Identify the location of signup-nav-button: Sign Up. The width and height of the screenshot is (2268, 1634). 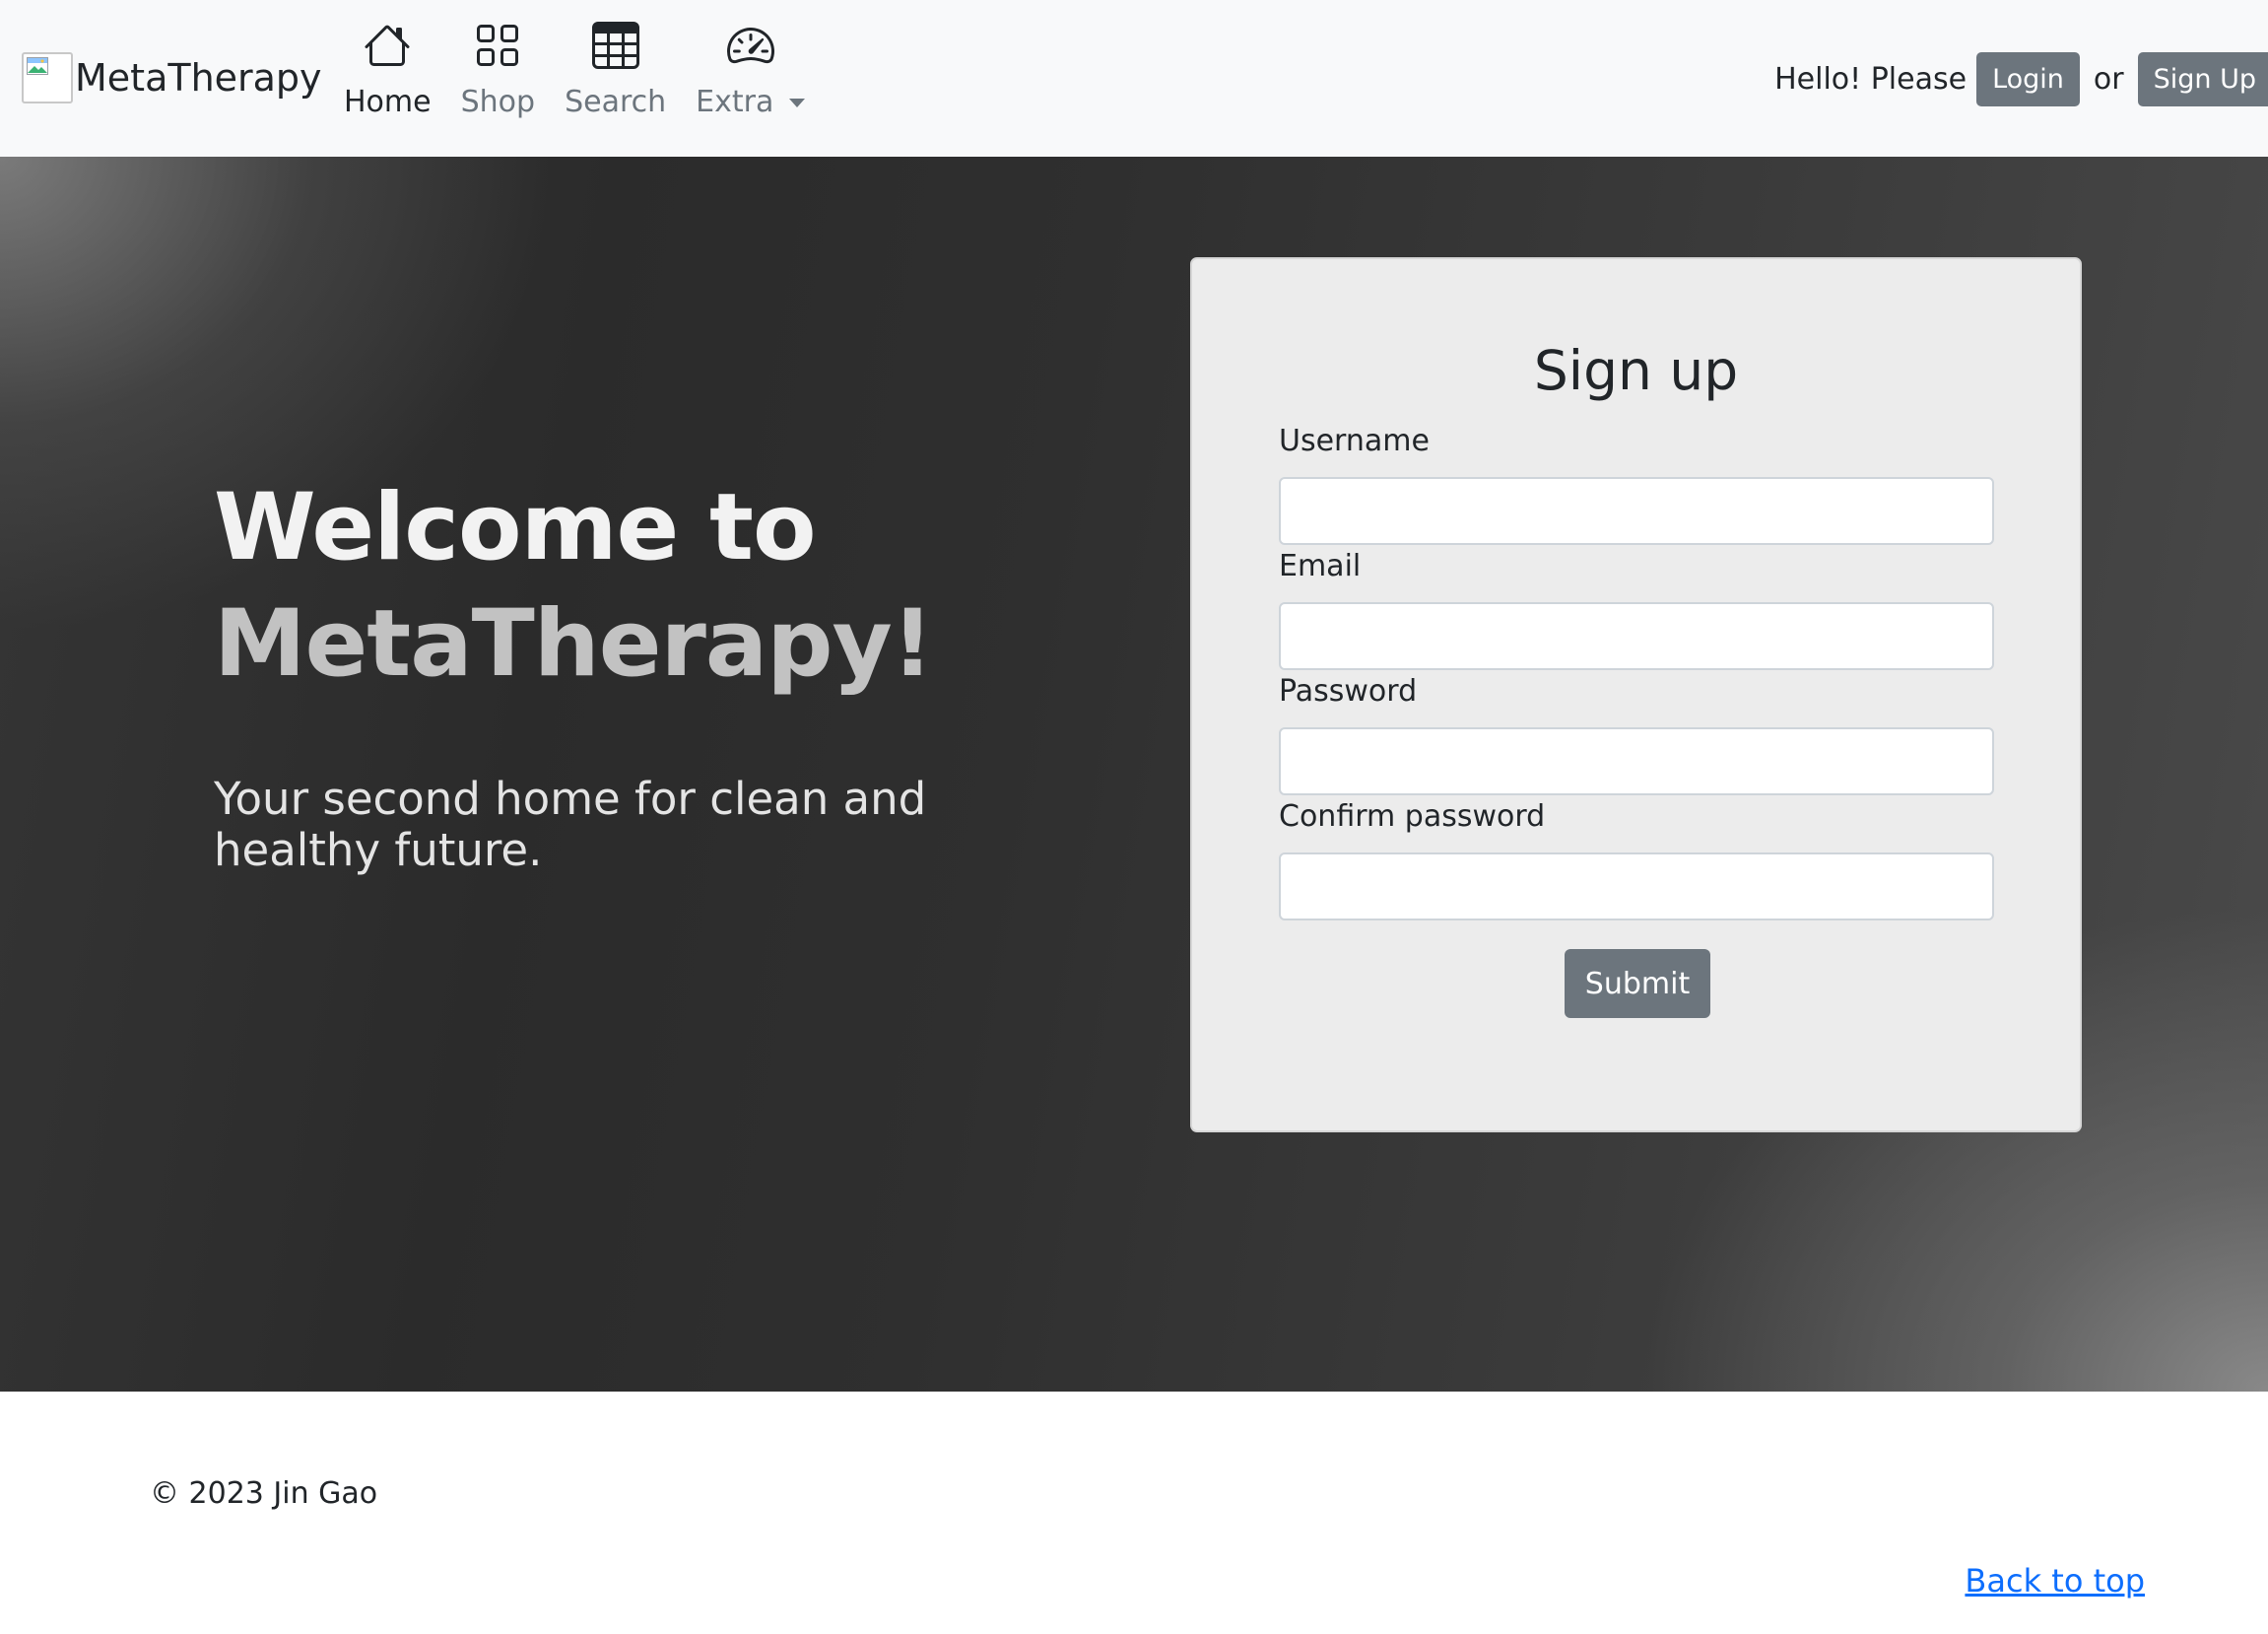
(2202, 79).